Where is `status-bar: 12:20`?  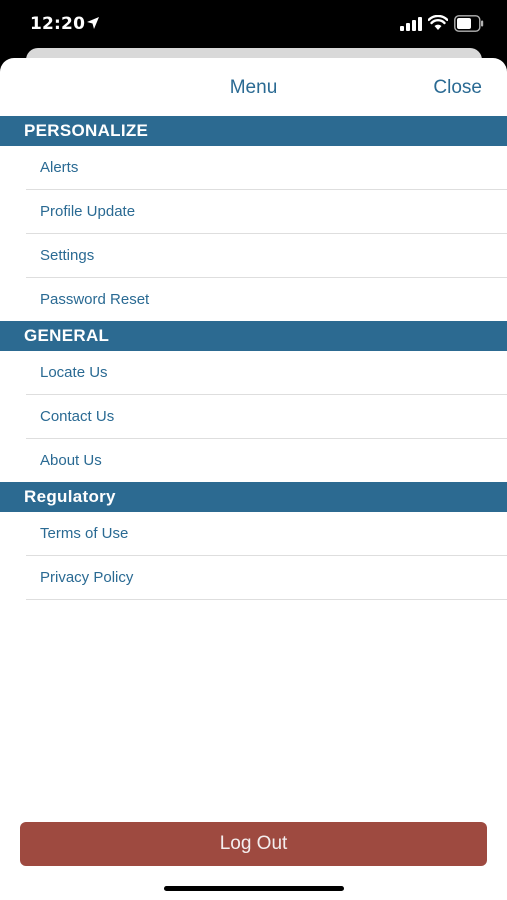 status-bar: 12:20 is located at coordinates (253, 25).